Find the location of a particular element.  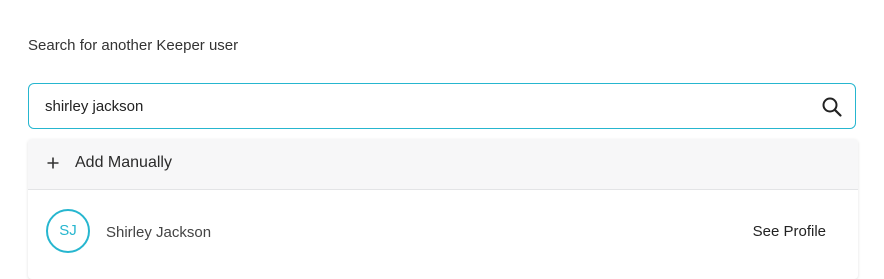

user-name: Shirley Jackson is located at coordinates (159, 232).